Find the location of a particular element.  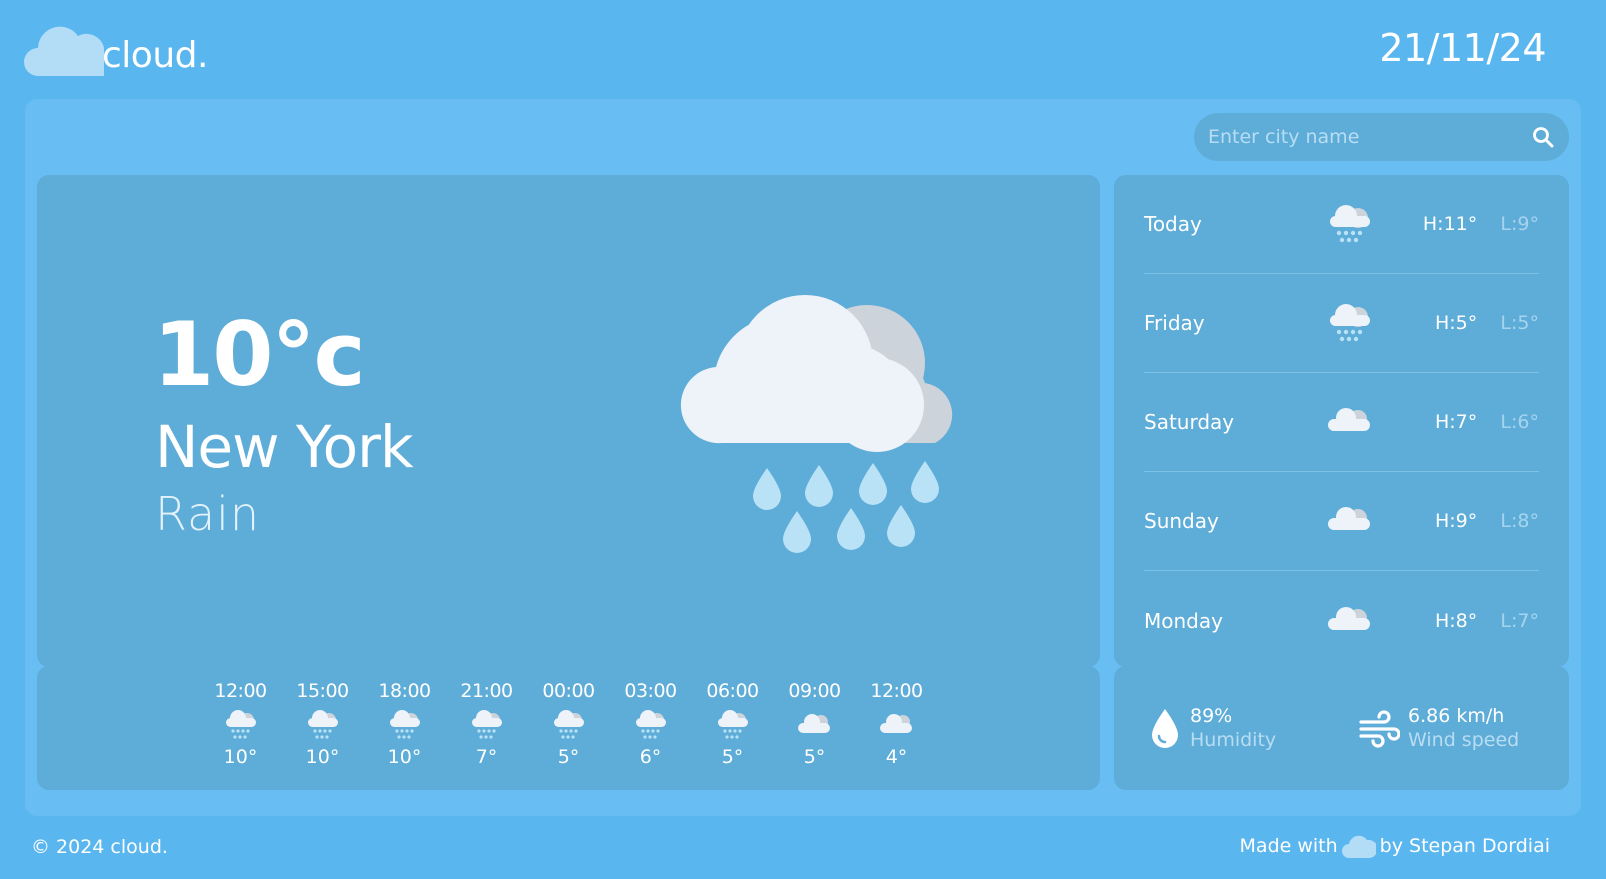

forecast-row: Saturday H:7° L:6° is located at coordinates (1341, 422).